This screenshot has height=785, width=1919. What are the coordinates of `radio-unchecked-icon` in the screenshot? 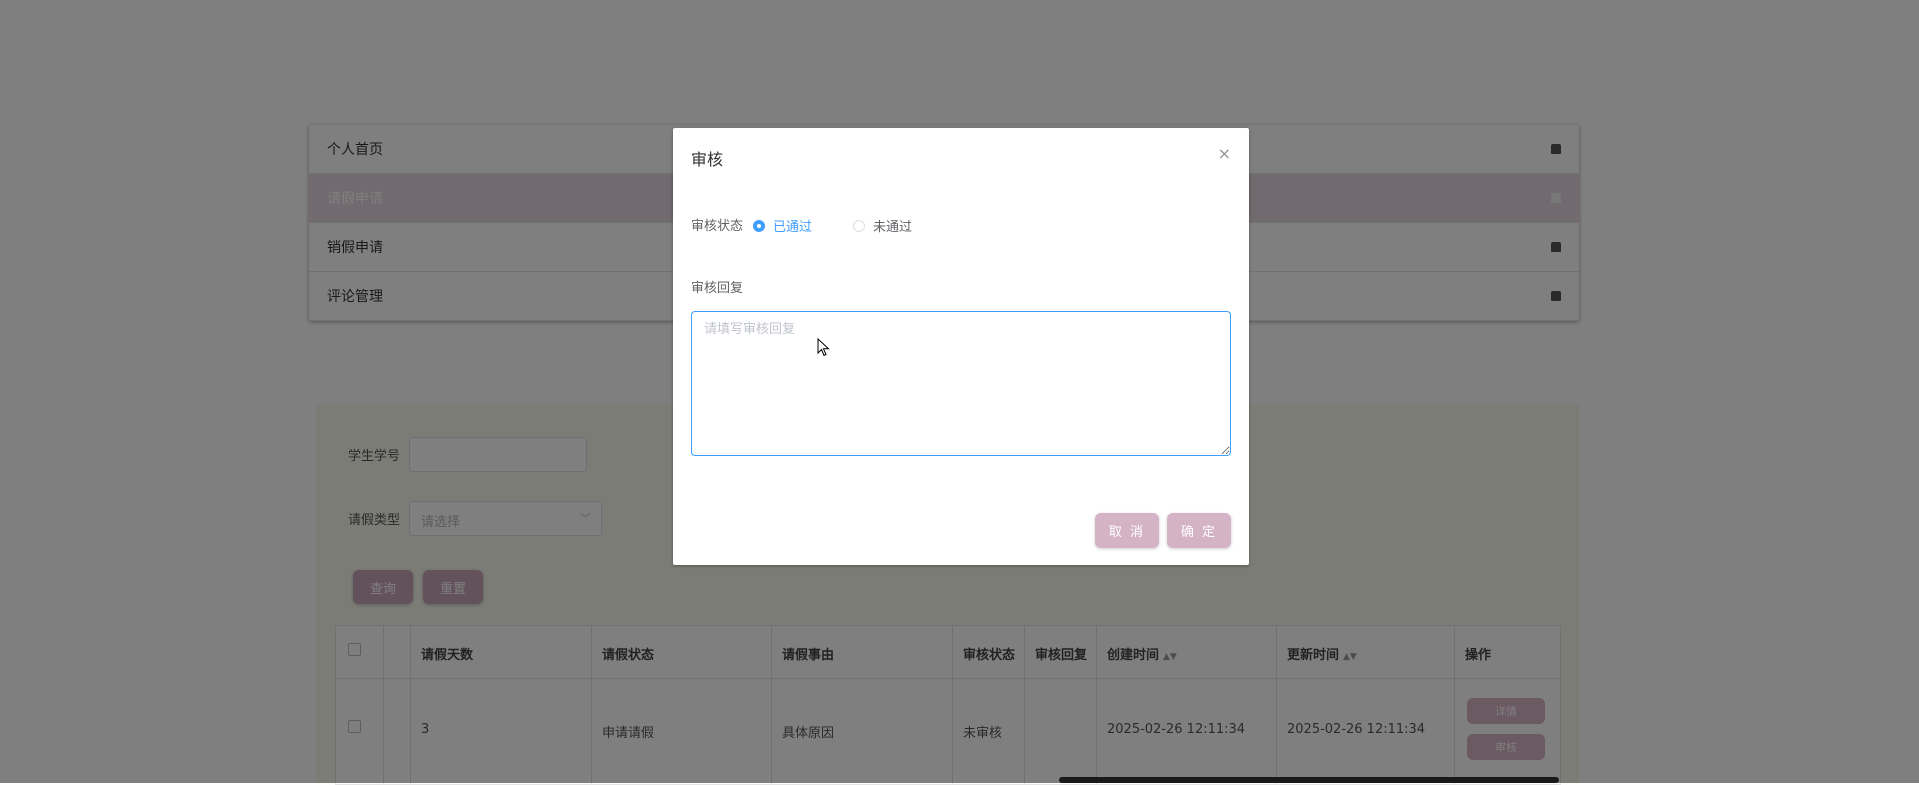 It's located at (859, 225).